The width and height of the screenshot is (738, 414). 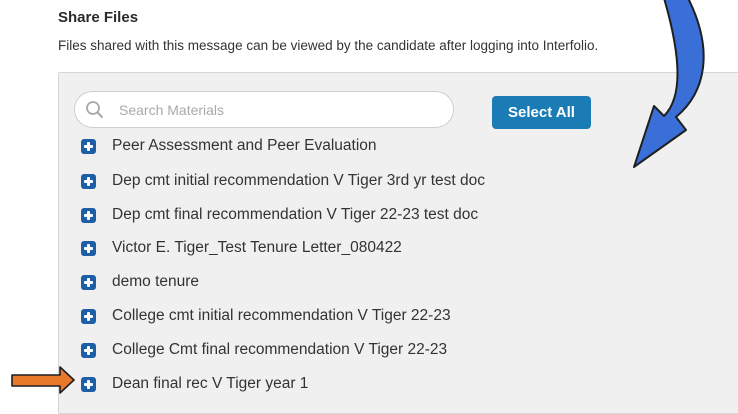 What do you see at coordinates (541, 112) in the screenshot?
I see `select-all-button: Select All` at bounding box center [541, 112].